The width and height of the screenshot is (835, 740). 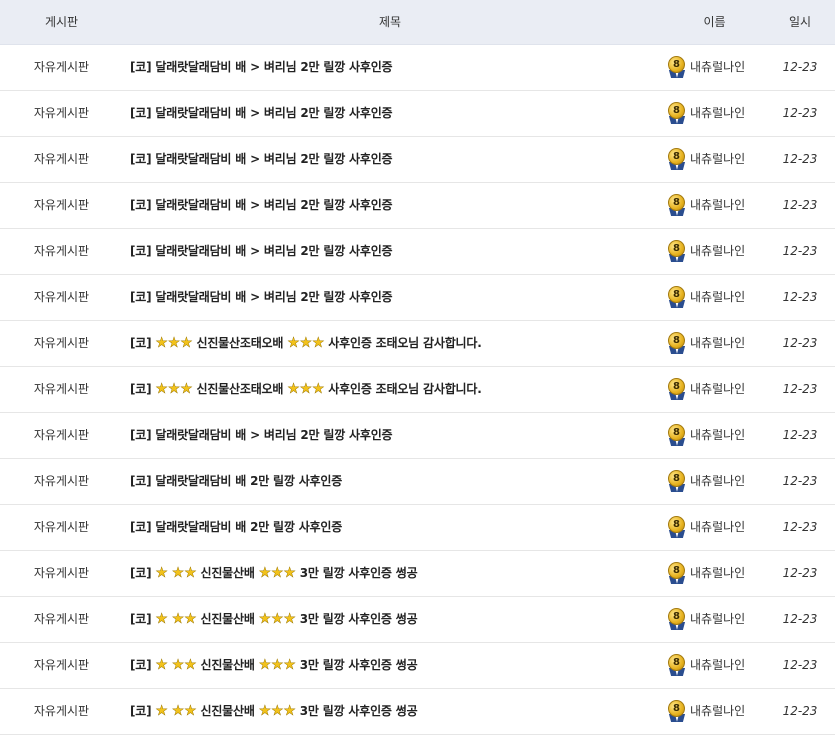 What do you see at coordinates (714, 22) in the screenshot?
I see `column-header-name: 이름` at bounding box center [714, 22].